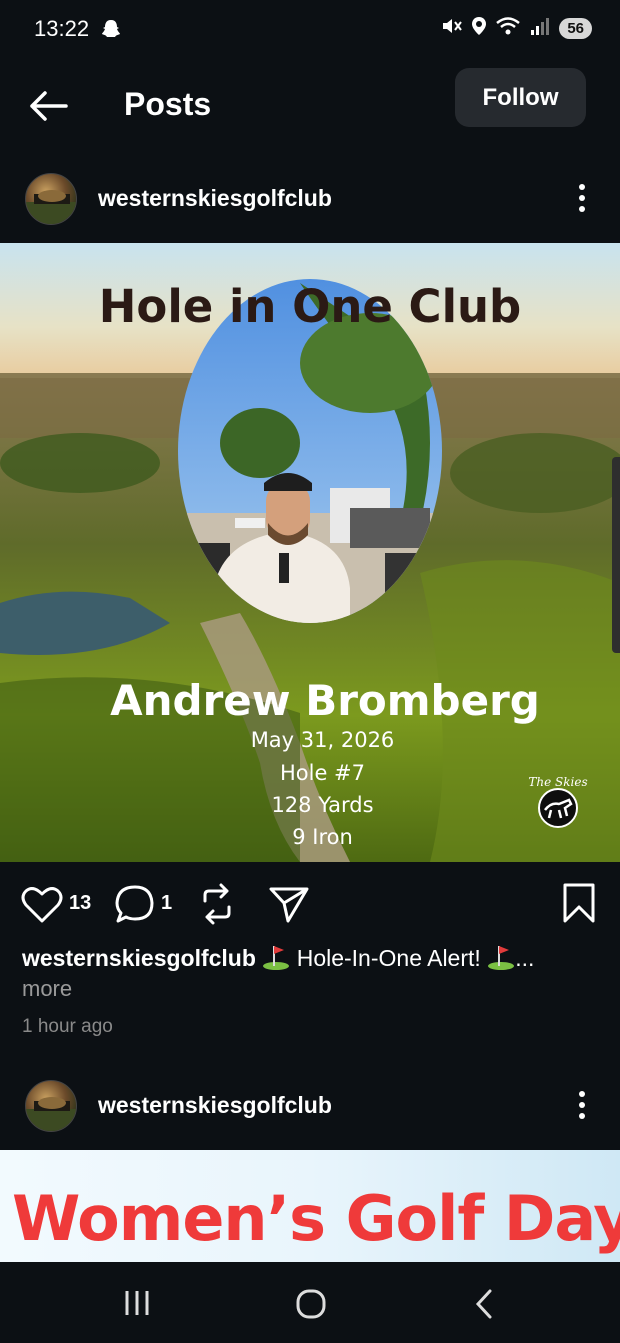 The height and width of the screenshot is (1343, 620). I want to click on repost-icon, so click(217, 906).